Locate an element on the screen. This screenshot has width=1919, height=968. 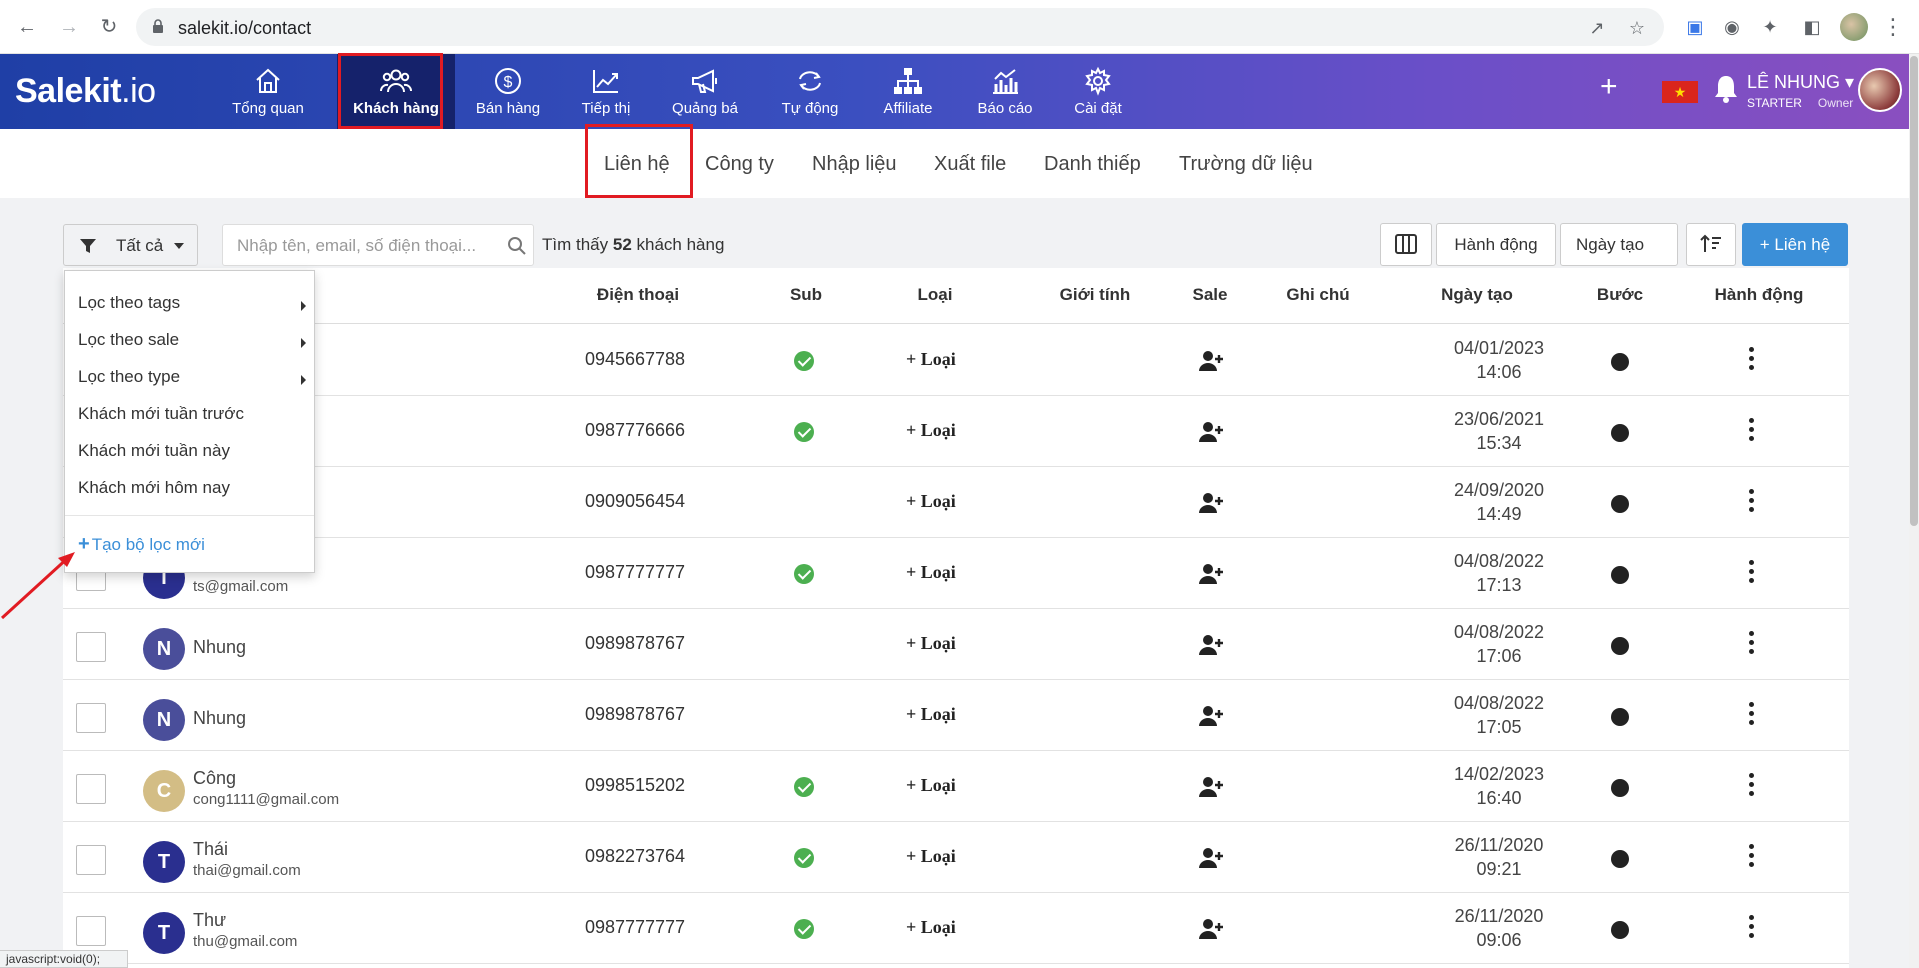
table-row: om0987776666+ Loại23/06/202115:34 is located at coordinates (956, 431).